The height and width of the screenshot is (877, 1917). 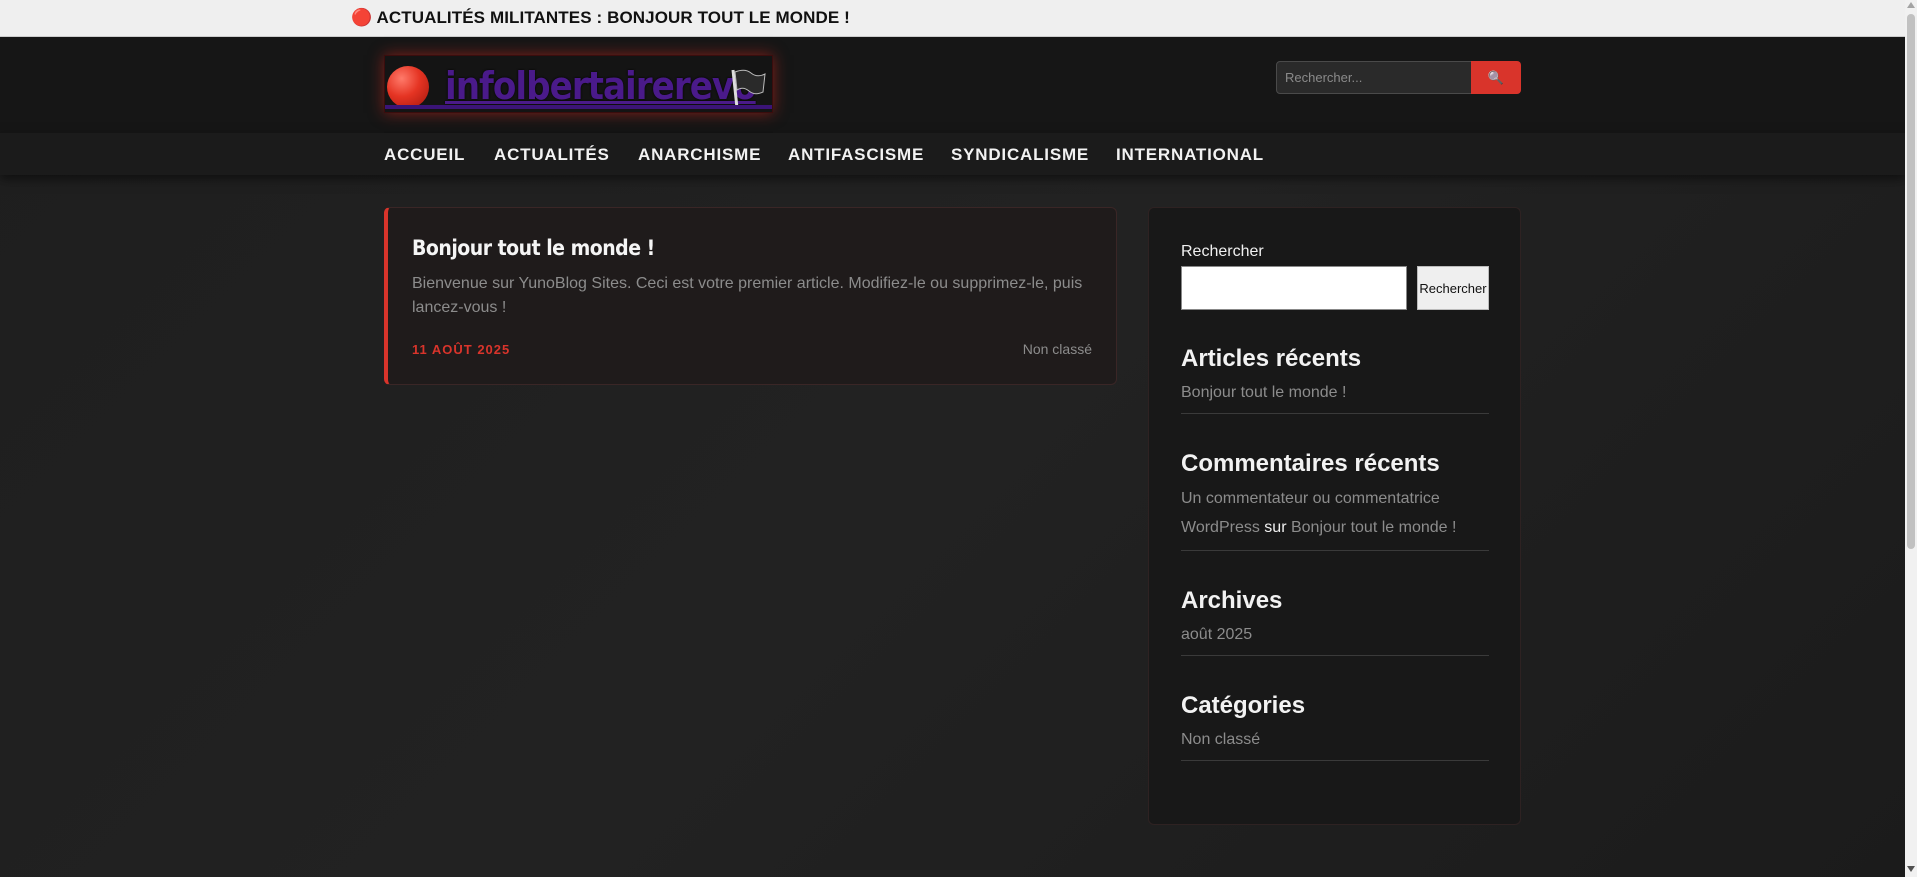 What do you see at coordinates (424, 155) in the screenshot?
I see `nav-item-accueil: ACCUEIL` at bounding box center [424, 155].